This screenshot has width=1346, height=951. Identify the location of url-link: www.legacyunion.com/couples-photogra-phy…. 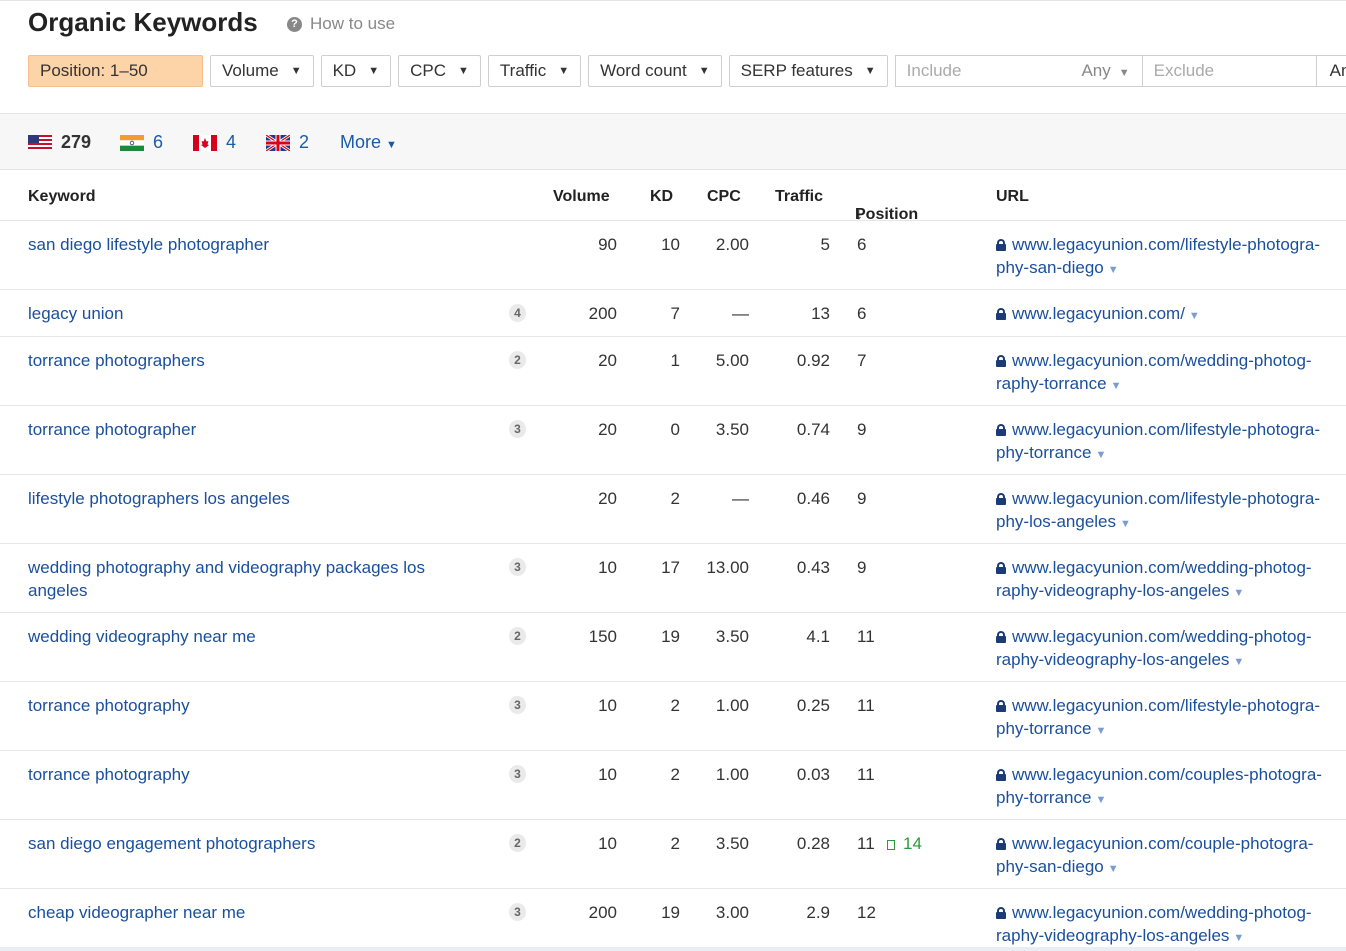
(1166, 787).